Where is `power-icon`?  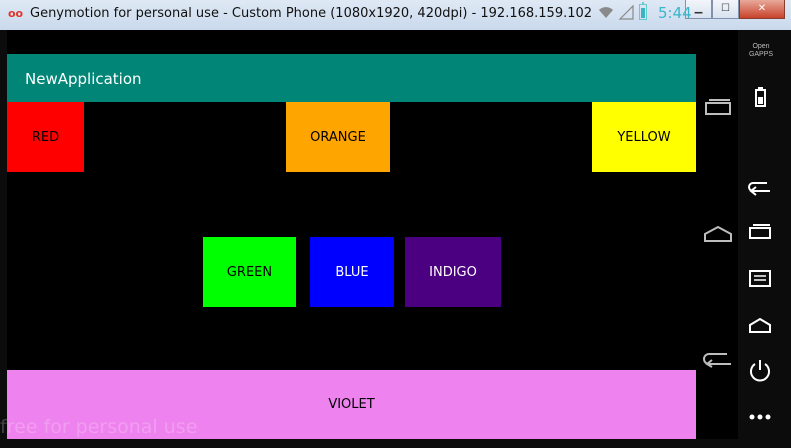
power-icon is located at coordinates (760, 370).